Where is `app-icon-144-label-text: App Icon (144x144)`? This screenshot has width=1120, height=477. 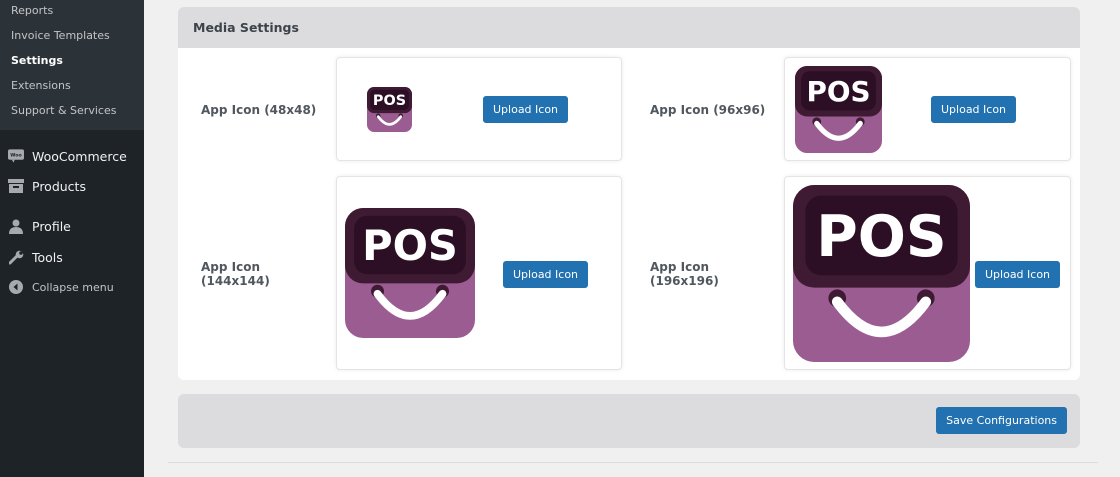 app-icon-144-label-text: App Icon (144x144) is located at coordinates (235, 274).